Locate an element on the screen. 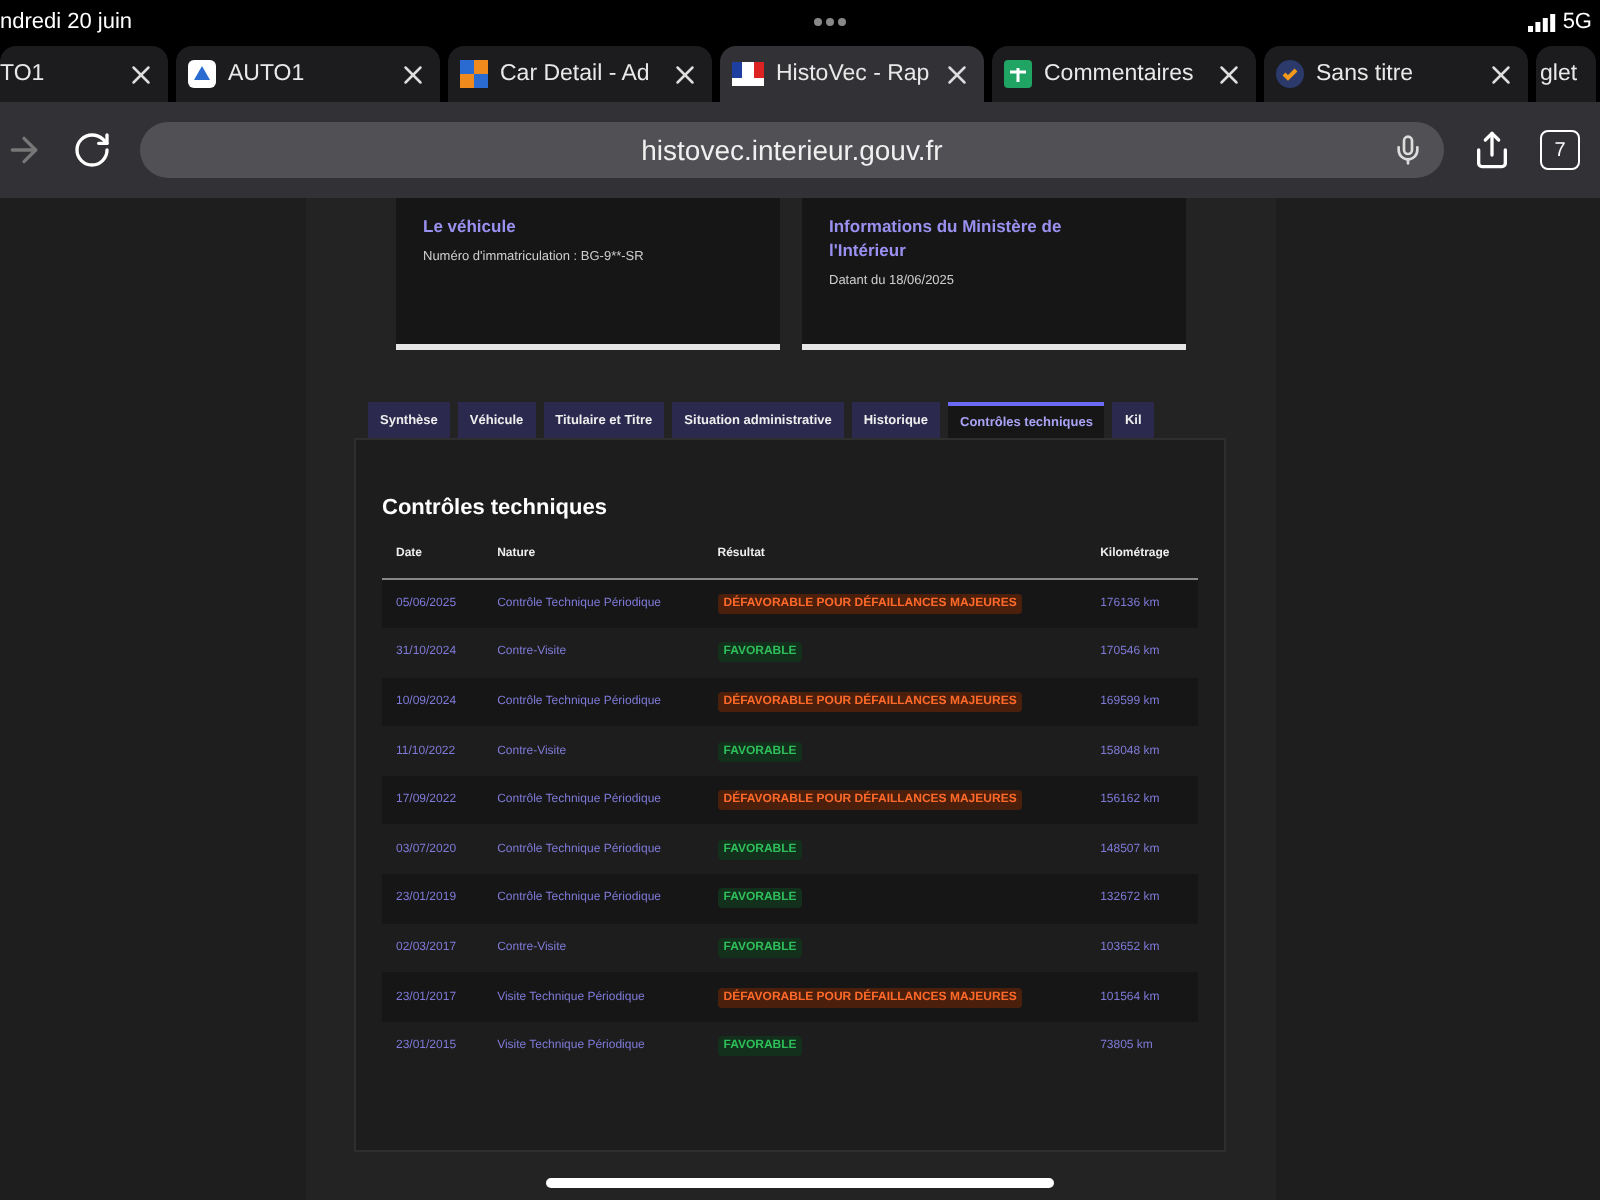 The height and width of the screenshot is (1200, 1600). address-field: histovec.interieur.gouv.fr is located at coordinates (792, 150).